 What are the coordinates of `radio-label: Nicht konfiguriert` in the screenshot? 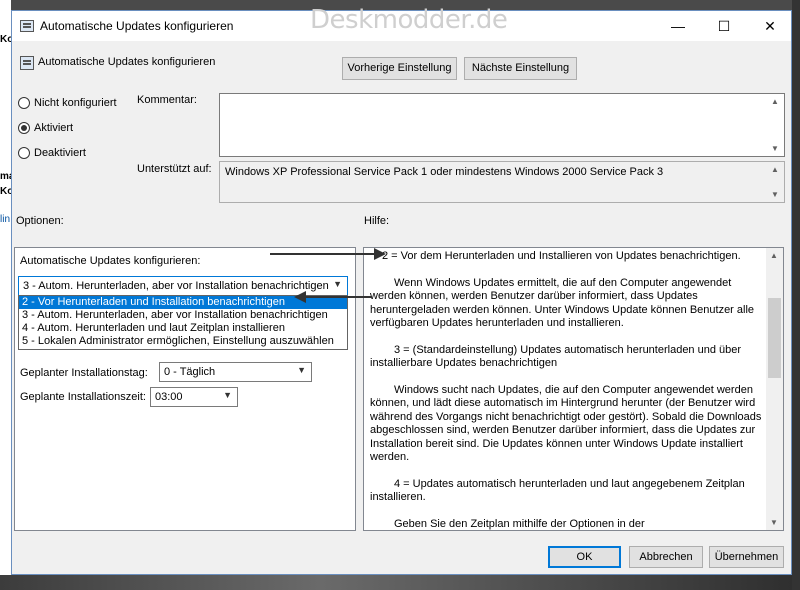 It's located at (75, 103).